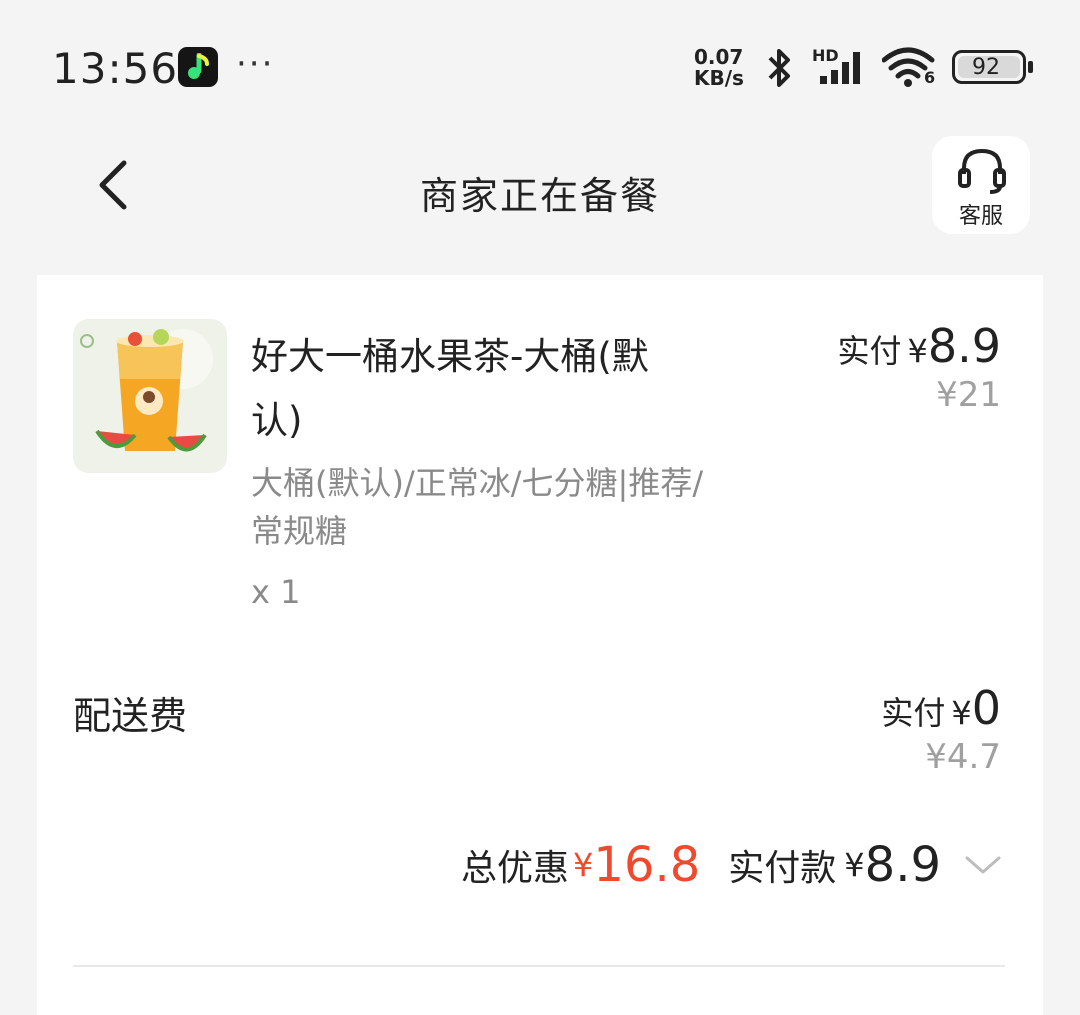 The width and height of the screenshot is (1080, 1015). What do you see at coordinates (964, 346) in the screenshot?
I see `paid-amount: 8.9` at bounding box center [964, 346].